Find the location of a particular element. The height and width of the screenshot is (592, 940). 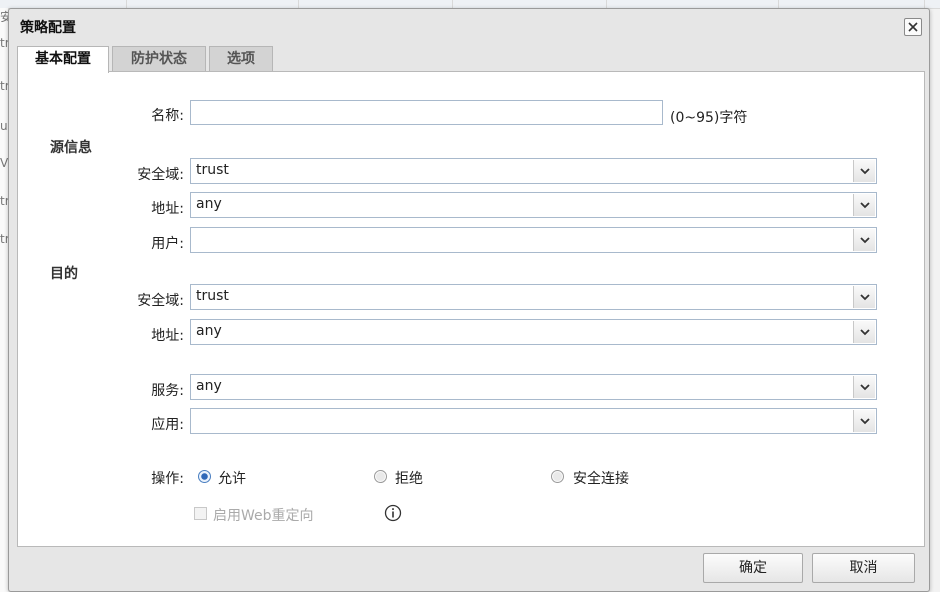

name-input is located at coordinates (426, 112).